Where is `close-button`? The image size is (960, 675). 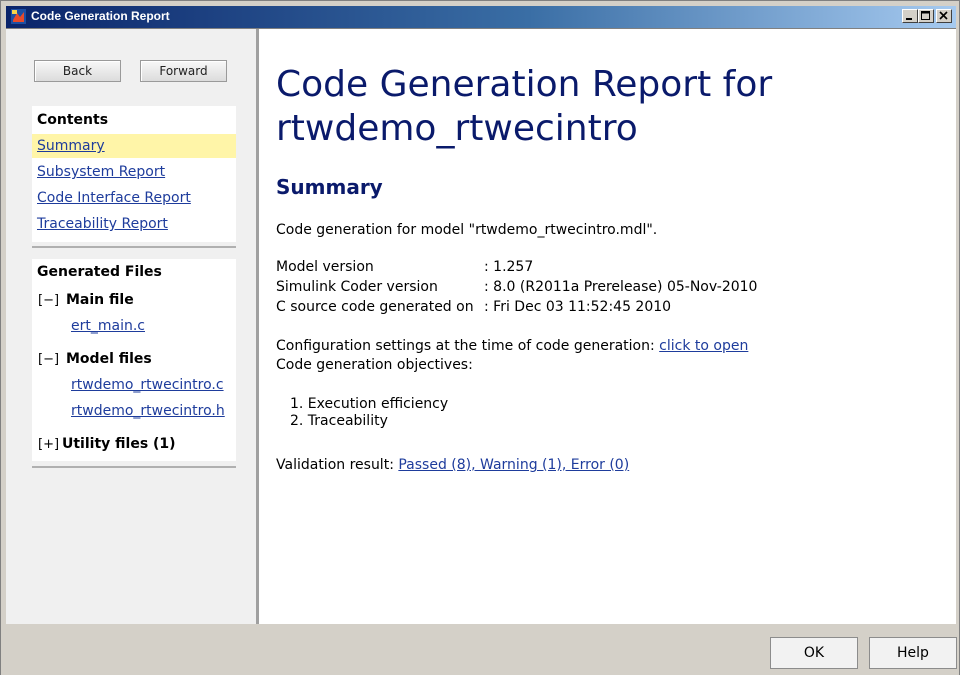
close-button is located at coordinates (944, 16).